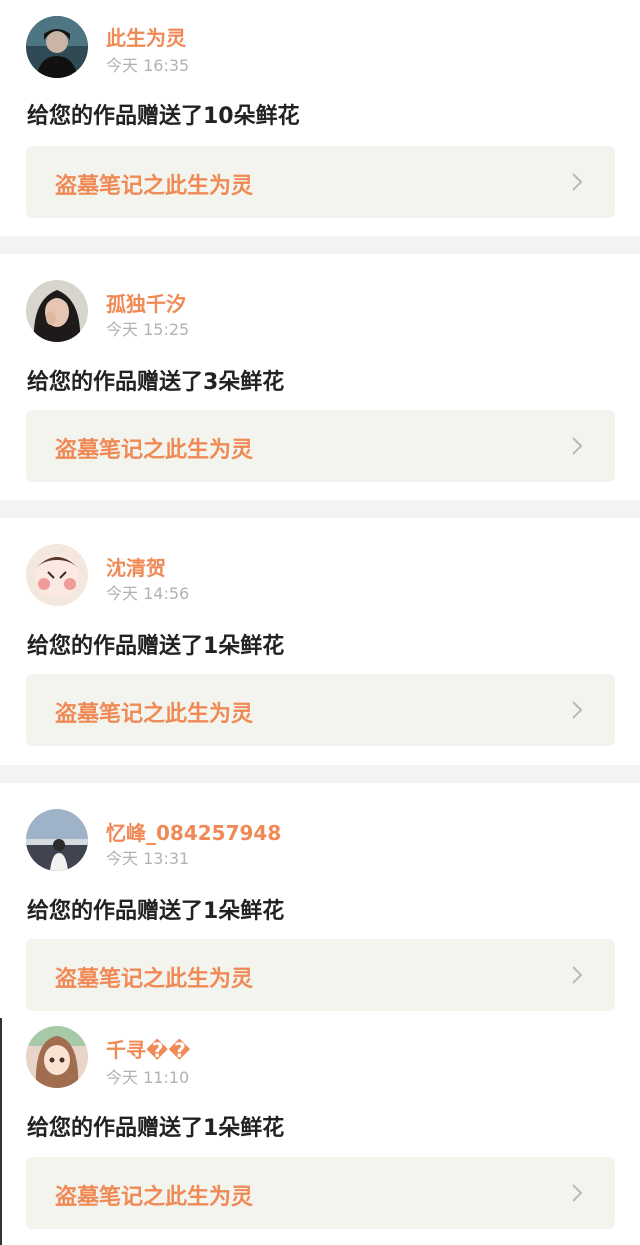 The width and height of the screenshot is (640, 1245). What do you see at coordinates (146, 302) in the screenshot?
I see `username: 孤独千汐` at bounding box center [146, 302].